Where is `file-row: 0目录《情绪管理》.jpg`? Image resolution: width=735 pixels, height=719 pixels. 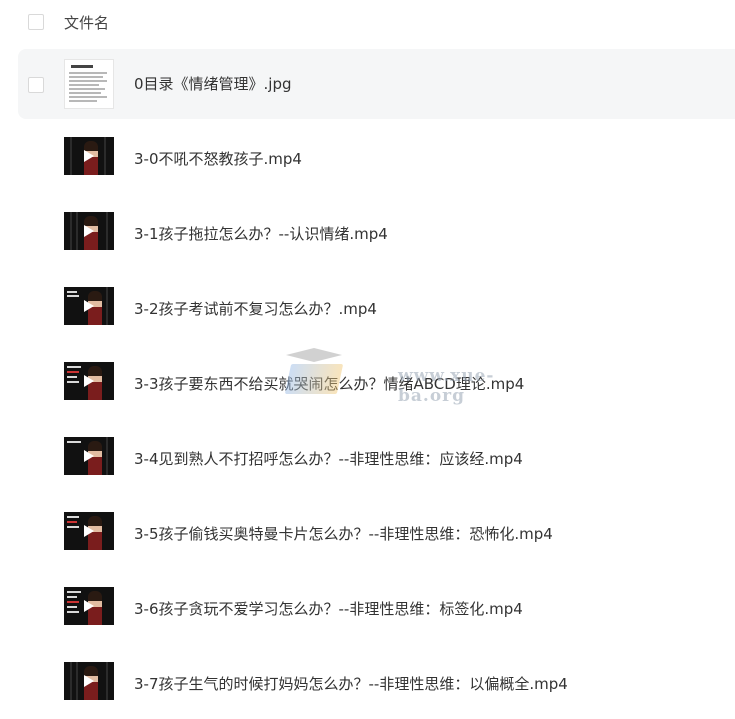 file-row: 0目录《情绪管理》.jpg is located at coordinates (376, 84).